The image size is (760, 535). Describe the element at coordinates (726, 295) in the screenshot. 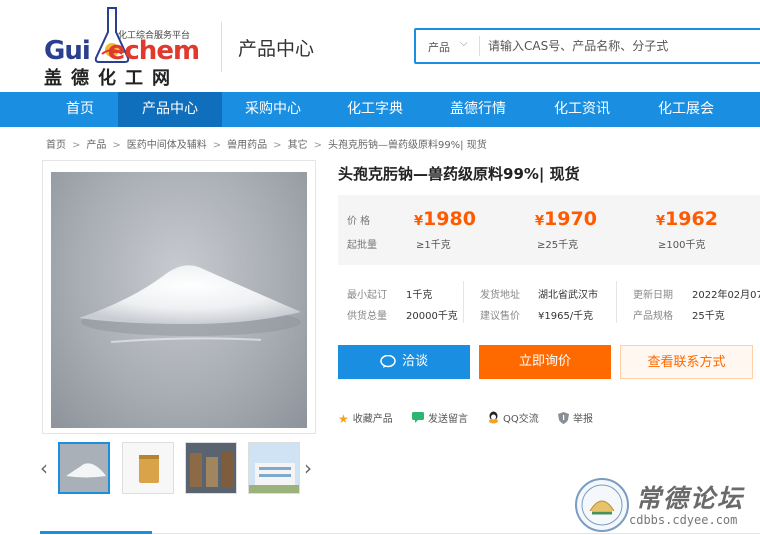

I see `updated-value: 2022年02月07` at that location.